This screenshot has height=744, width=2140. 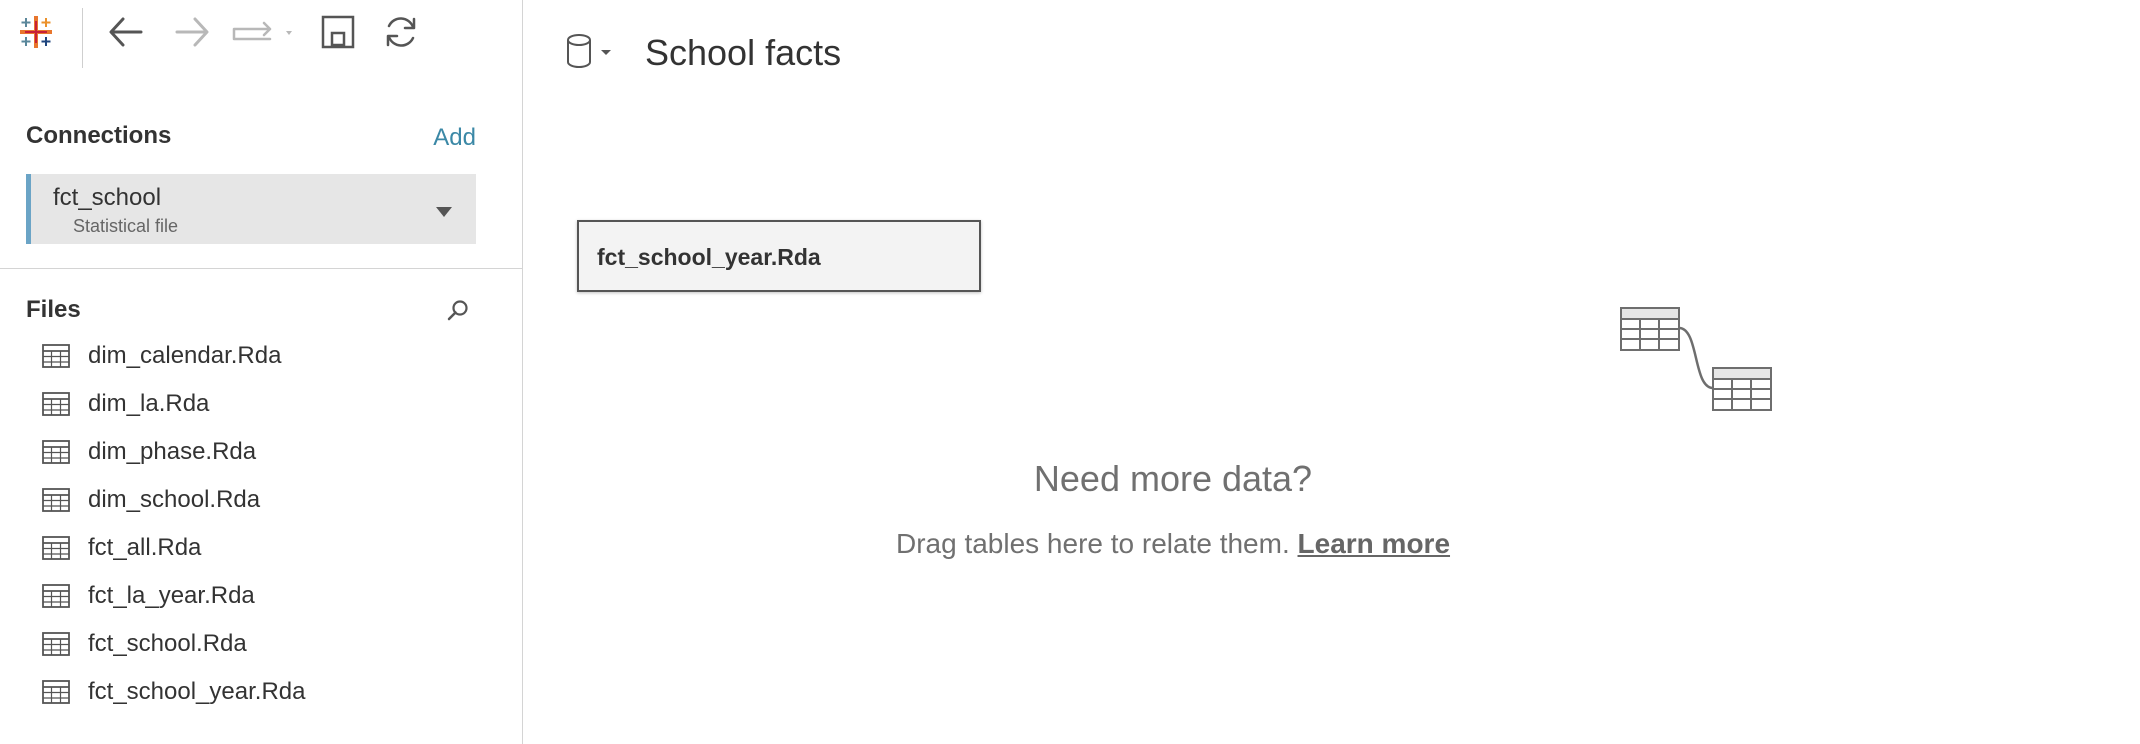 I want to click on need-more-data-title: Need more data?, so click(x=1173, y=478).